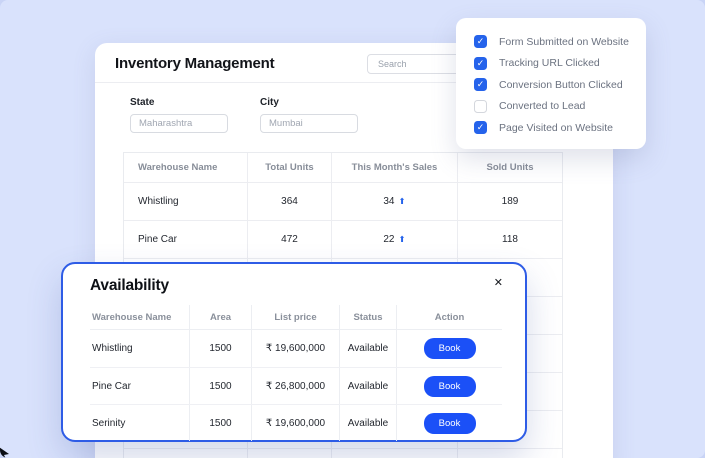 The height and width of the screenshot is (458, 705). What do you see at coordinates (564, 41) in the screenshot?
I see `checklist-item-label: Form Submitted on Website` at bounding box center [564, 41].